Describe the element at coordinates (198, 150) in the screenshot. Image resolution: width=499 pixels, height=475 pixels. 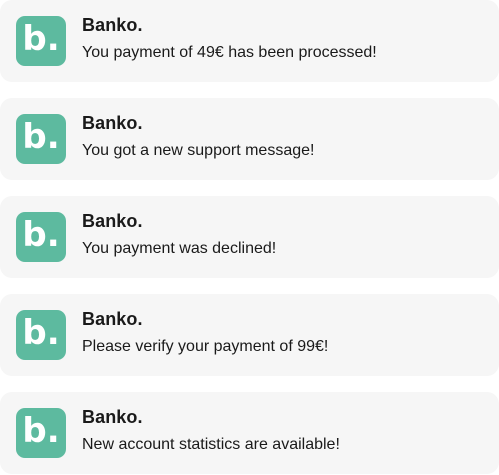
I see `notification-message: You got a new support message!` at that location.